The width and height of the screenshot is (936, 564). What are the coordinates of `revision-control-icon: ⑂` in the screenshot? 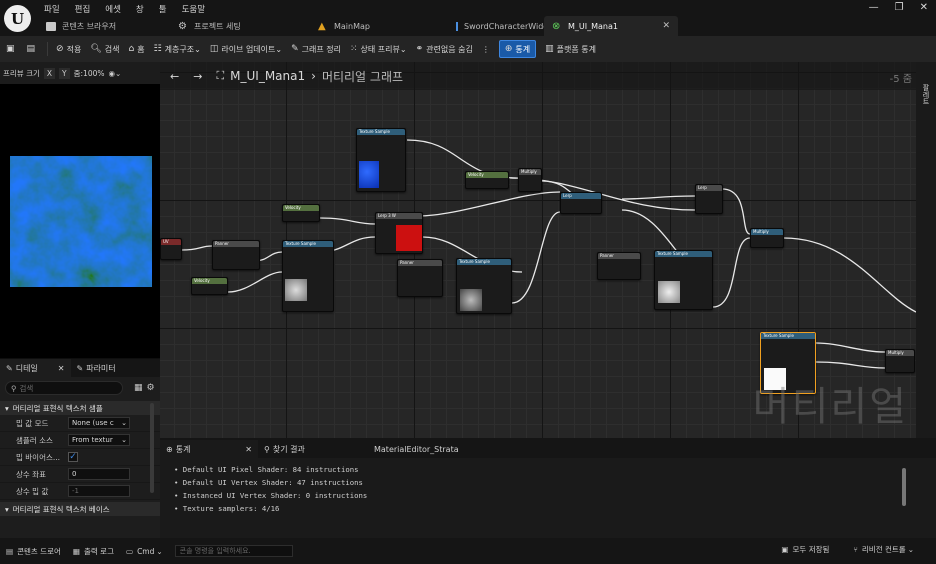 It's located at (855, 549).